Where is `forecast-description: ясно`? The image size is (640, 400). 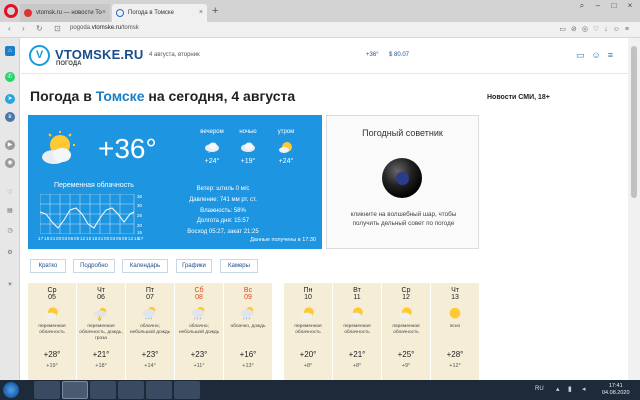 forecast-description: ясно is located at coordinates (455, 326).